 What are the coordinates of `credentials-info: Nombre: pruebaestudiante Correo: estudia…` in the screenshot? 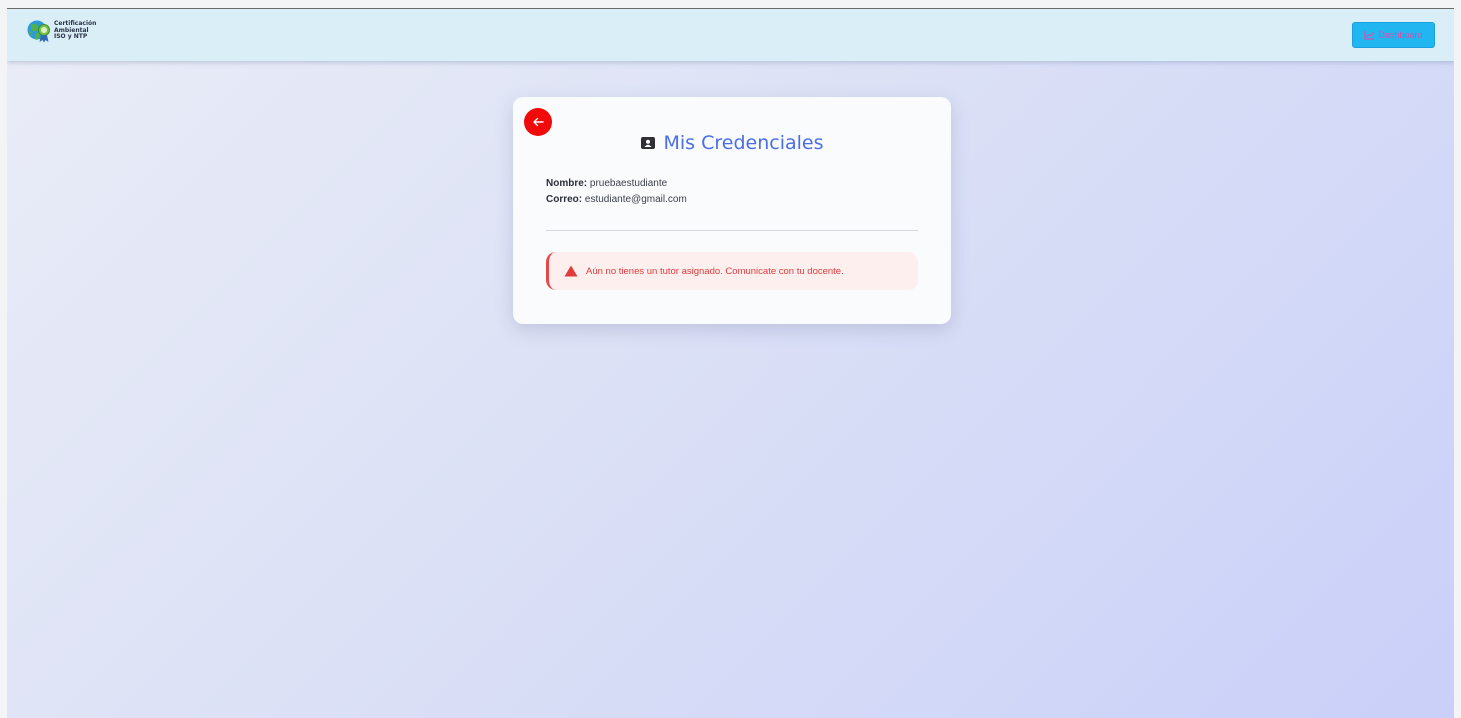 It's located at (616, 192).